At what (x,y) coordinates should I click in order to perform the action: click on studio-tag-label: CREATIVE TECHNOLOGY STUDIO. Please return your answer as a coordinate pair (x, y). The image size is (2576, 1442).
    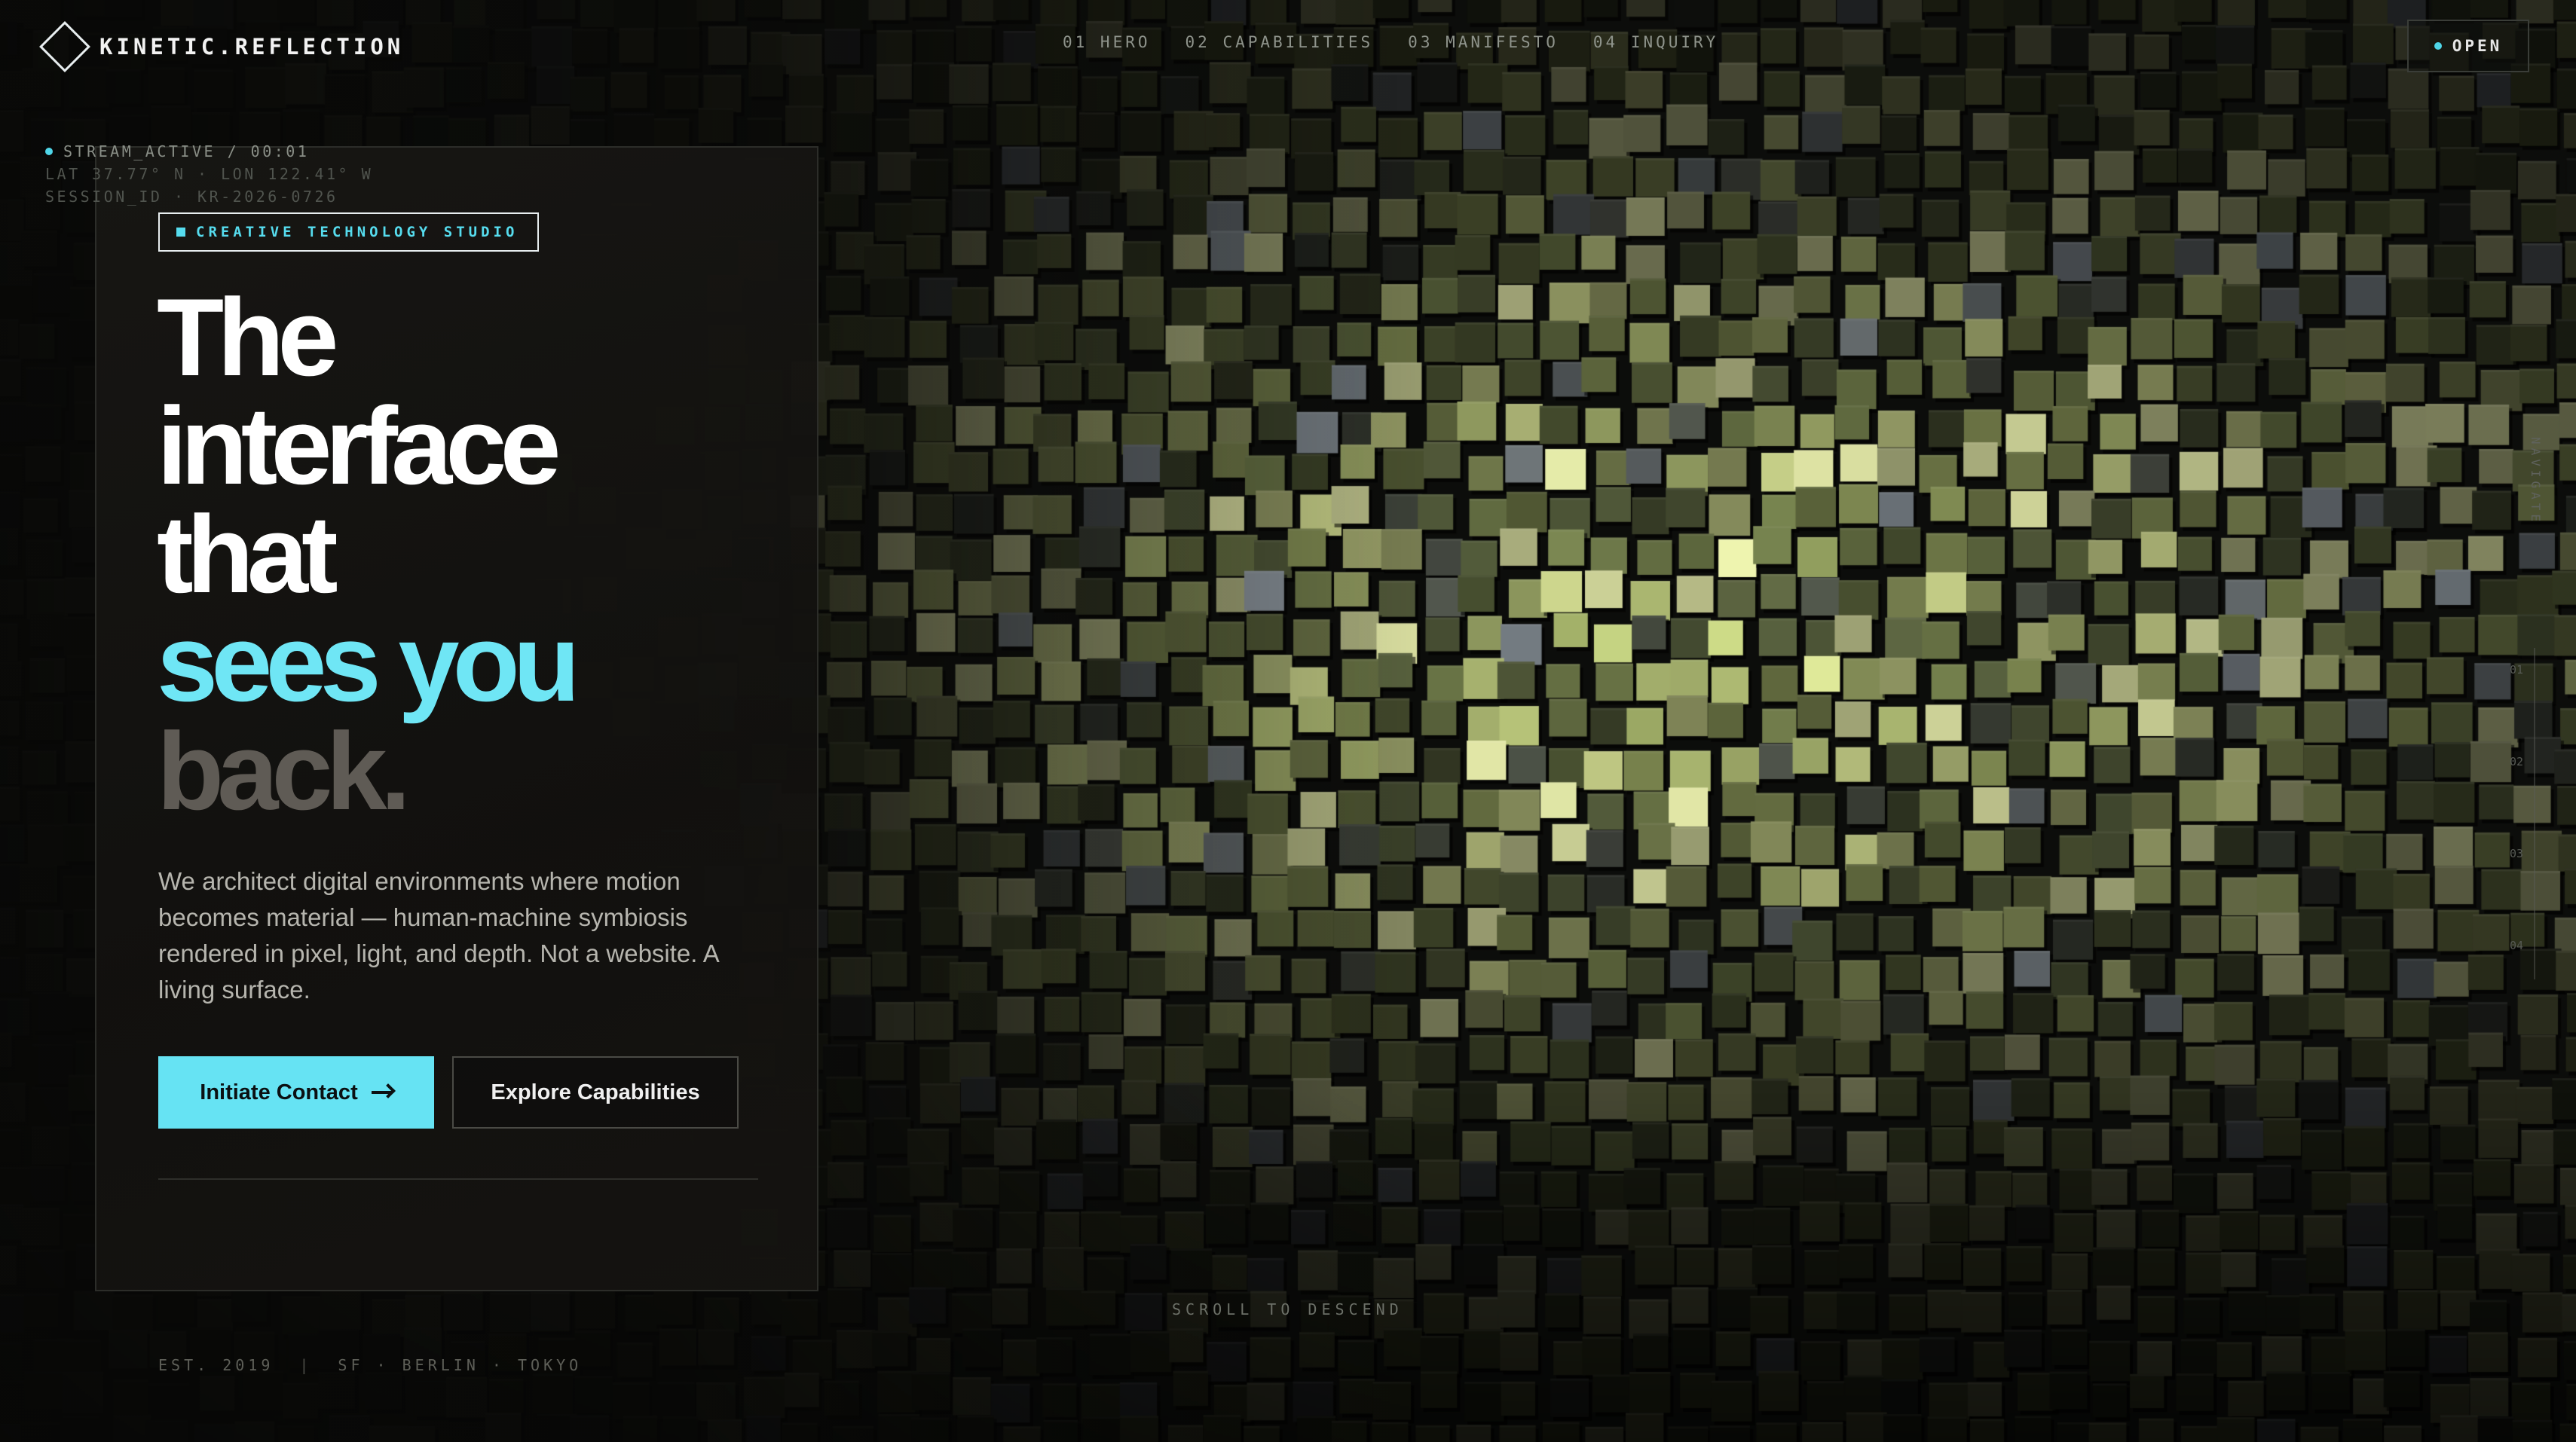
    Looking at the image, I should click on (357, 232).